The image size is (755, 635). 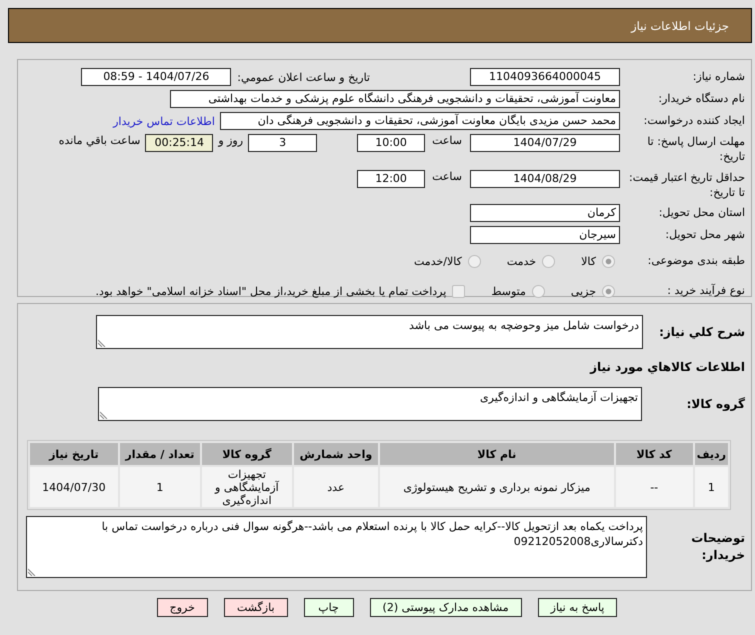 What do you see at coordinates (583, 291) in the screenshot?
I see `radio-label: جزیی` at bounding box center [583, 291].